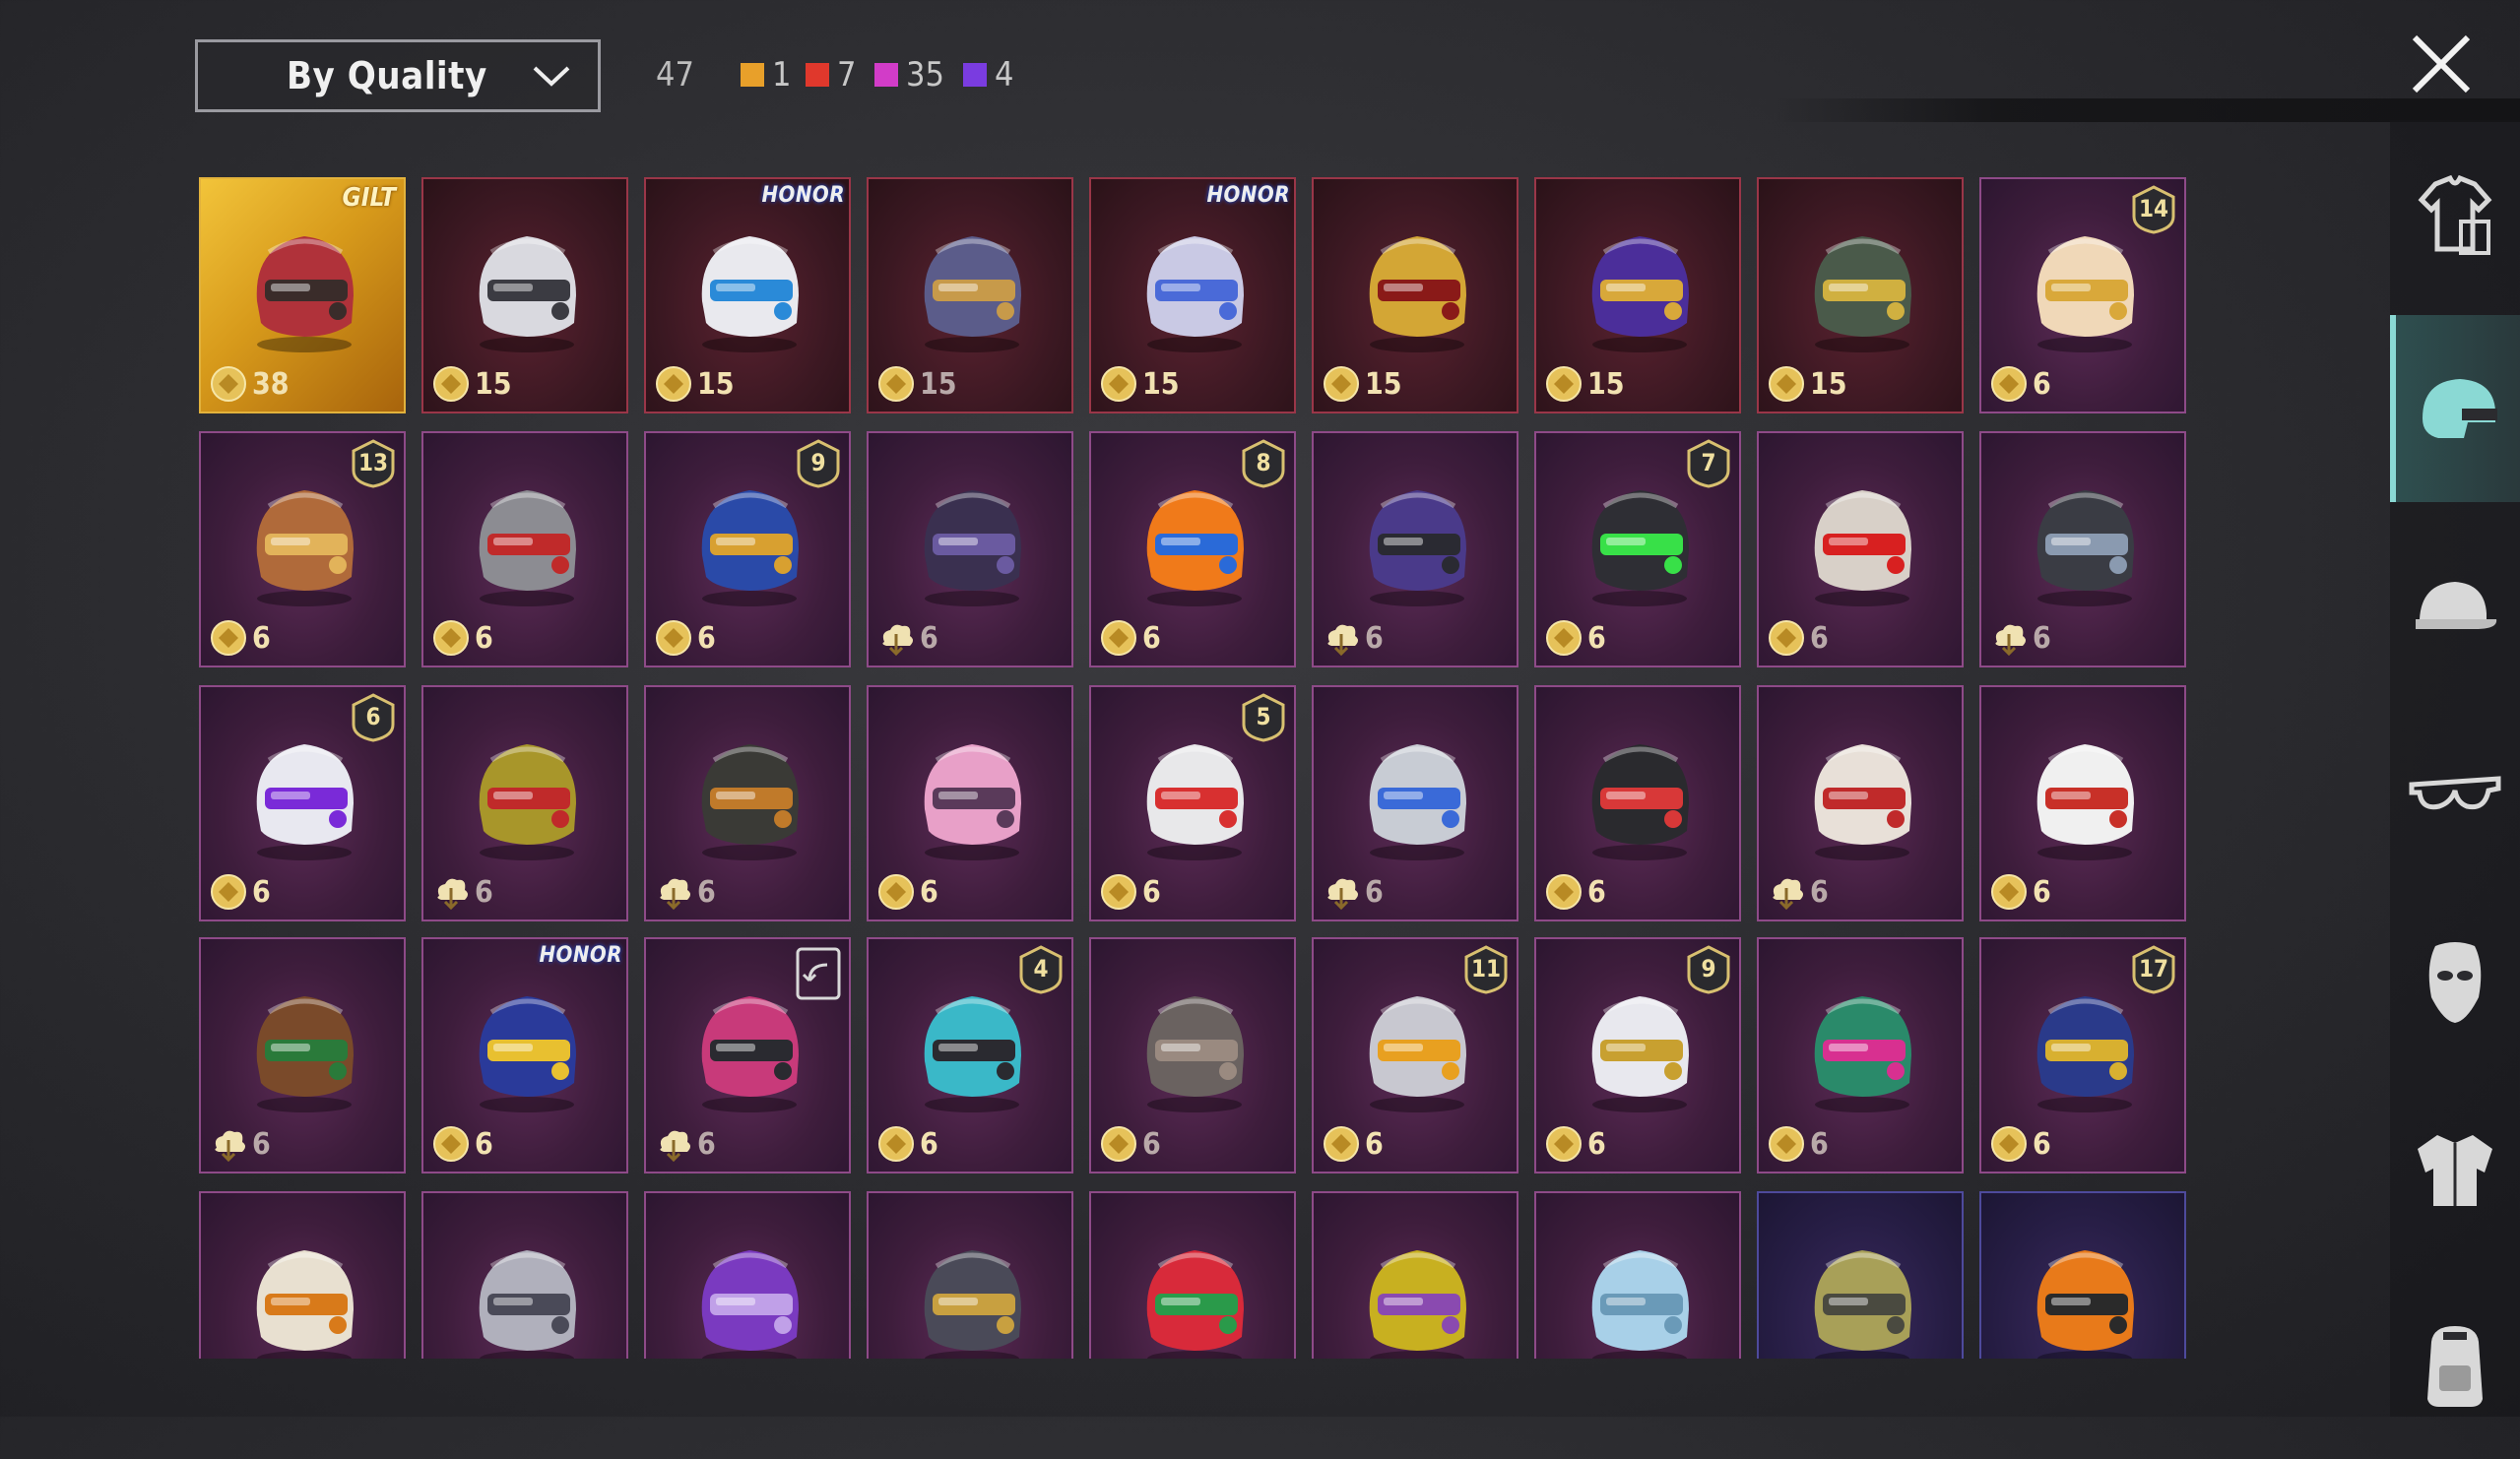 Image resolution: width=2520 pixels, height=1459 pixels. I want to click on level-badge: 14, so click(2153, 209).